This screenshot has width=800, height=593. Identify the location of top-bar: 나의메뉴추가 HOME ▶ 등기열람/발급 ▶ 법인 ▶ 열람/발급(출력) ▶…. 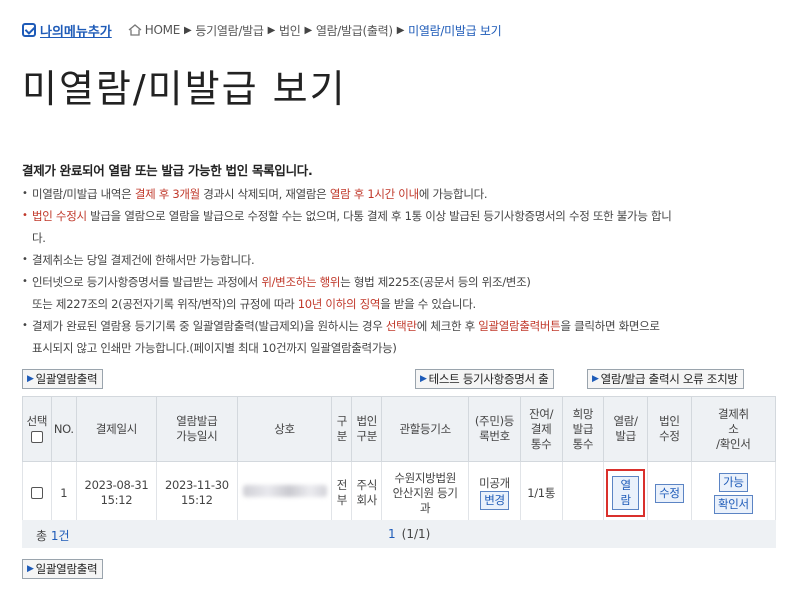
(262, 30).